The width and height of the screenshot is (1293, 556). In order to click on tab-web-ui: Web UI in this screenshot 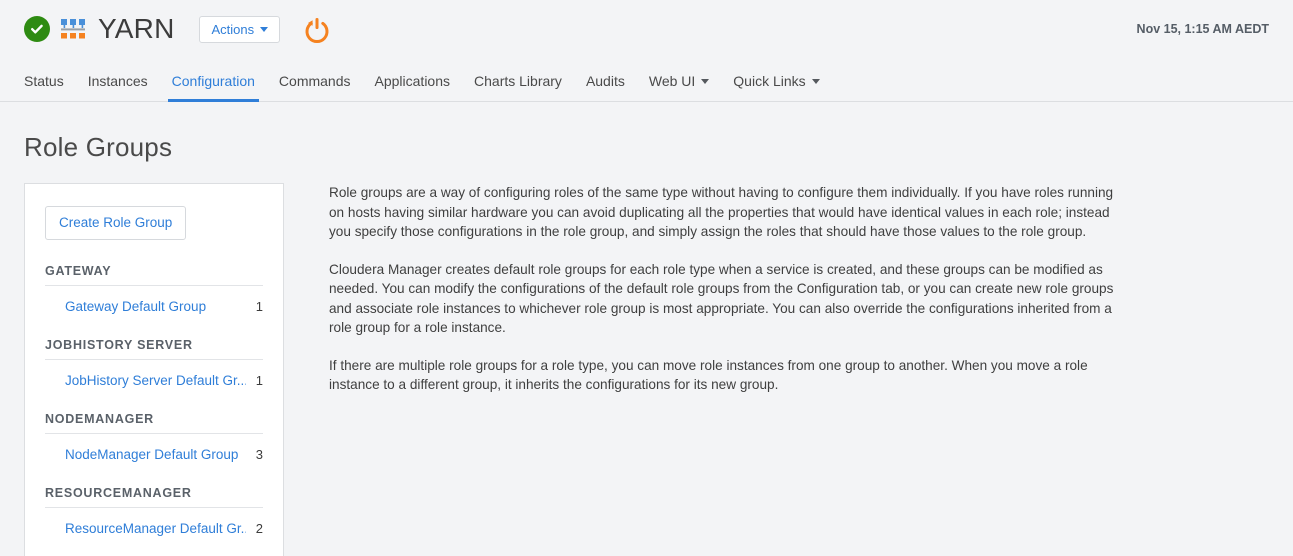, I will do `click(679, 87)`.